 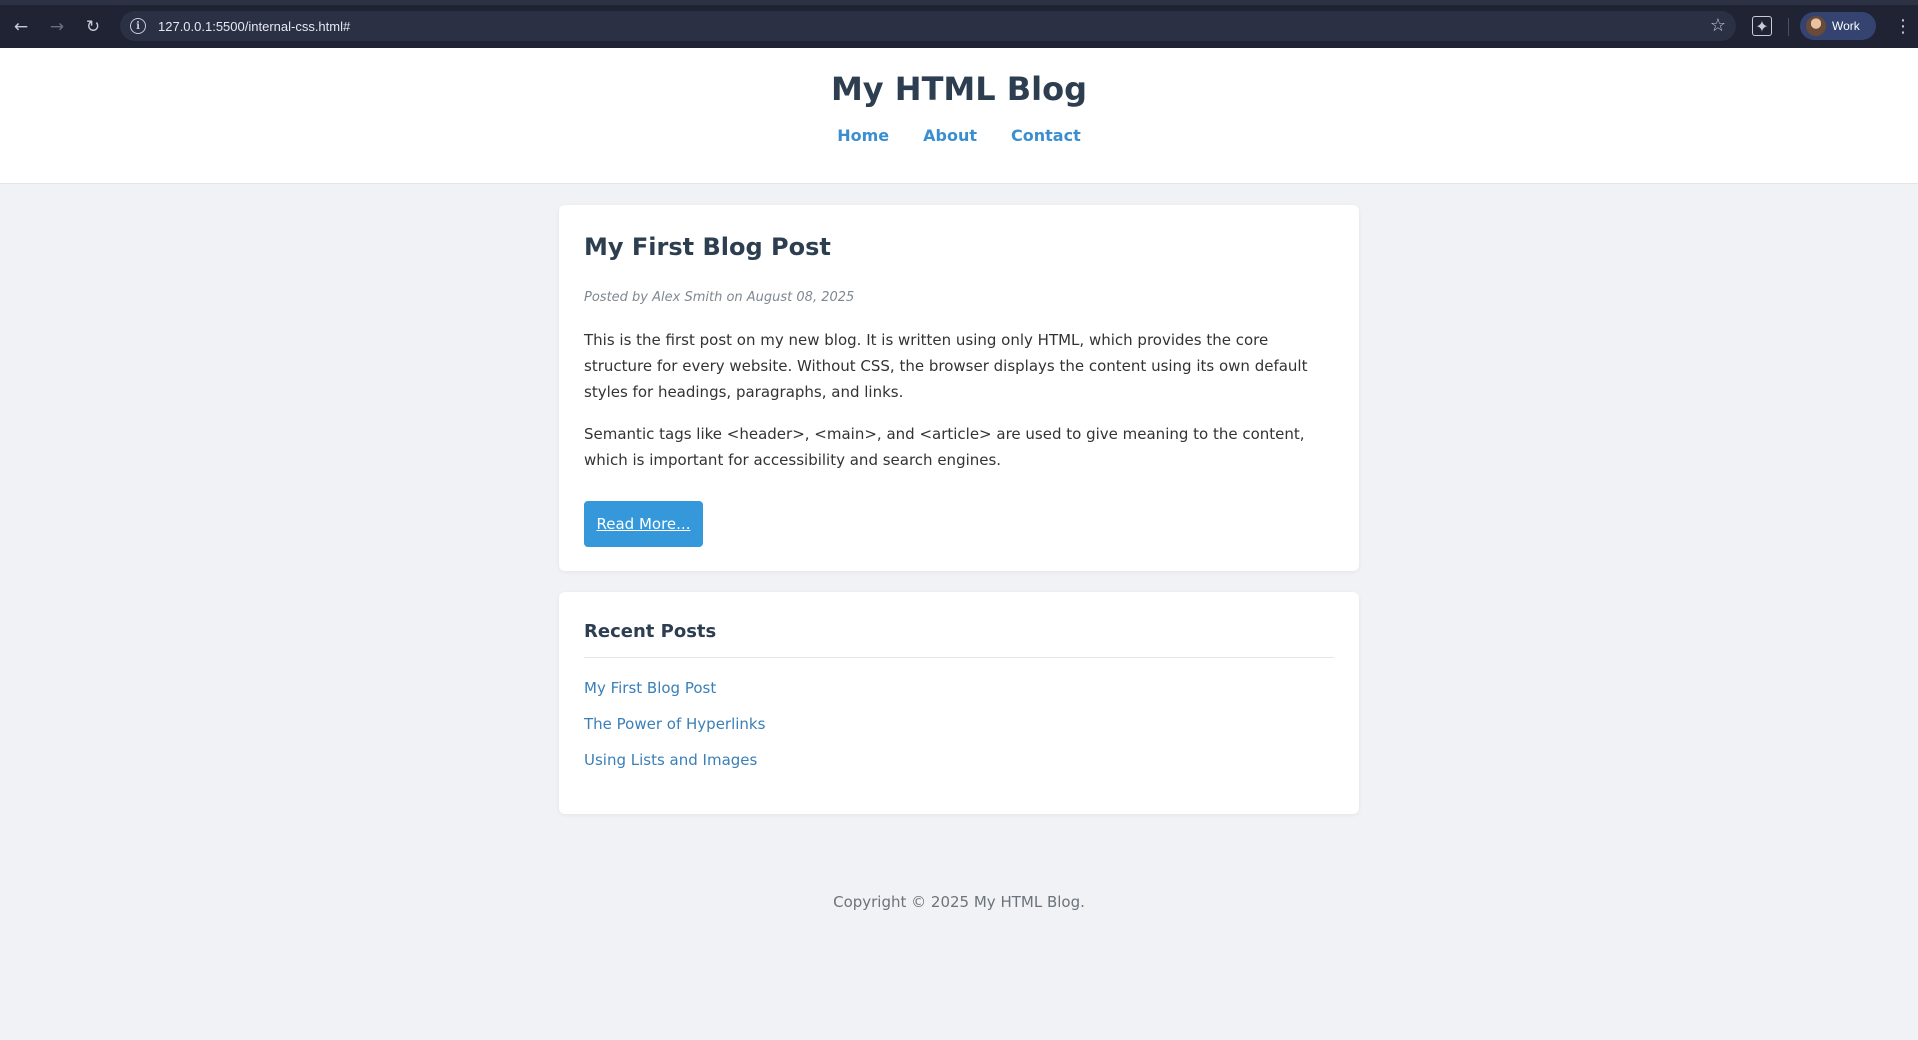 I want to click on nav-home-link: Home, so click(x=863, y=135).